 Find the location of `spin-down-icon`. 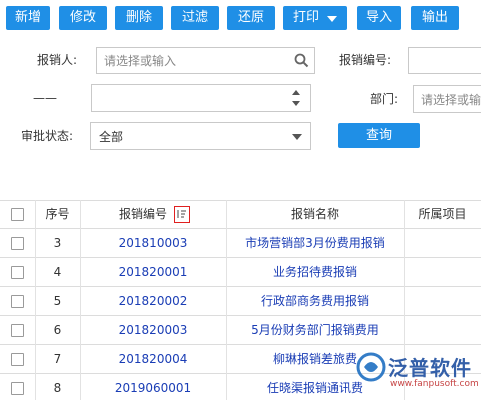

spin-down-icon is located at coordinates (296, 103).